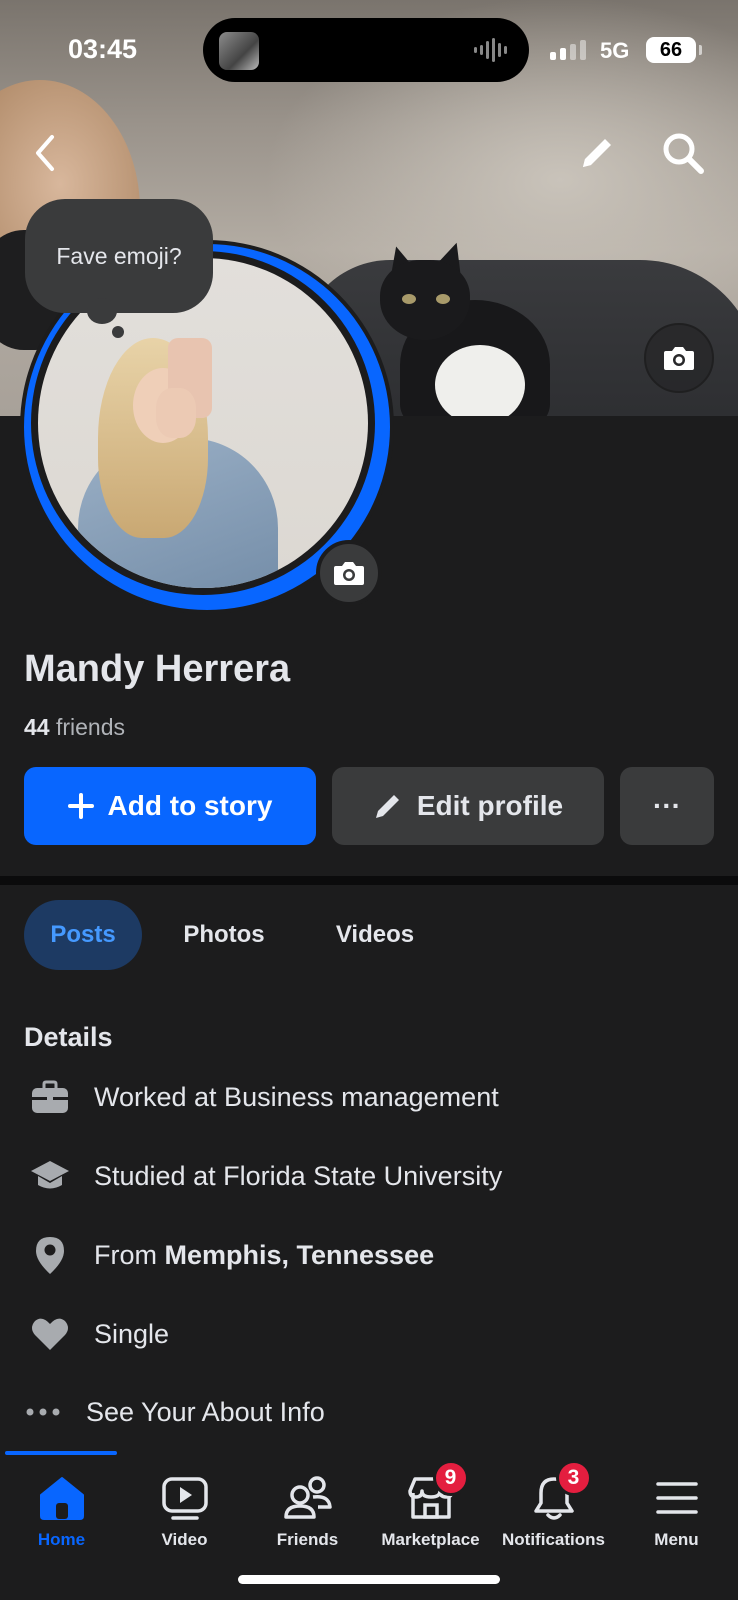 Image resolution: width=738 pixels, height=1600 pixels. I want to click on profile-camera-button, so click(349, 573).